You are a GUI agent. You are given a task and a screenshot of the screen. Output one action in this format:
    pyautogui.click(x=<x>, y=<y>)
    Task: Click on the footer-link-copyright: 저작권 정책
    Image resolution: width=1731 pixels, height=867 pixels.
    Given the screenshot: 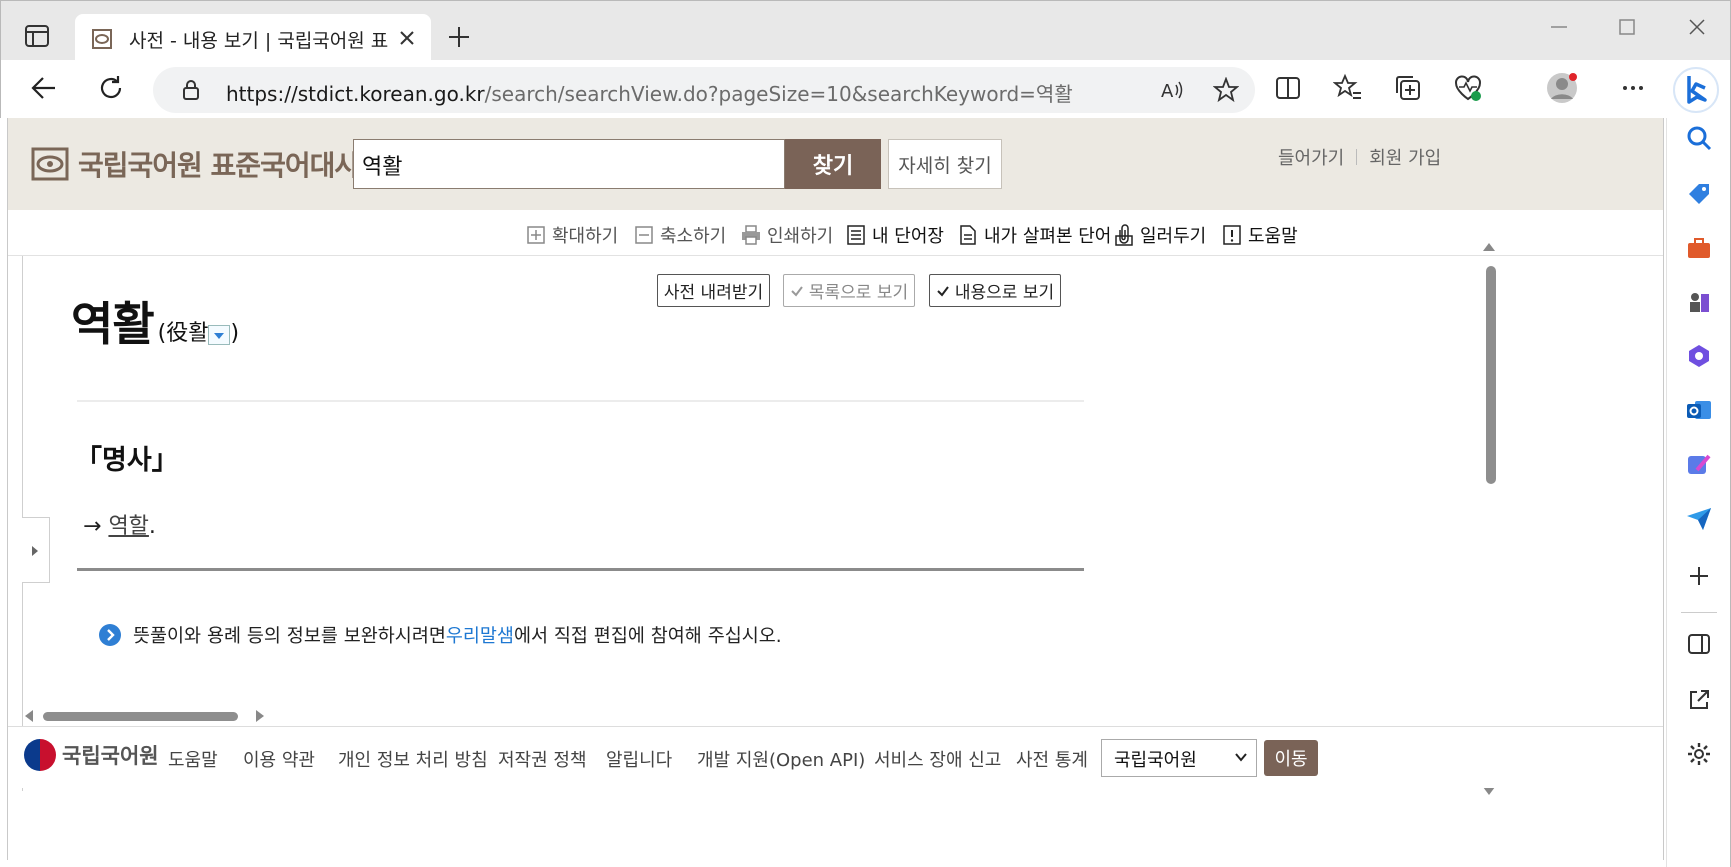 What is the action you would take?
    pyautogui.click(x=542, y=759)
    